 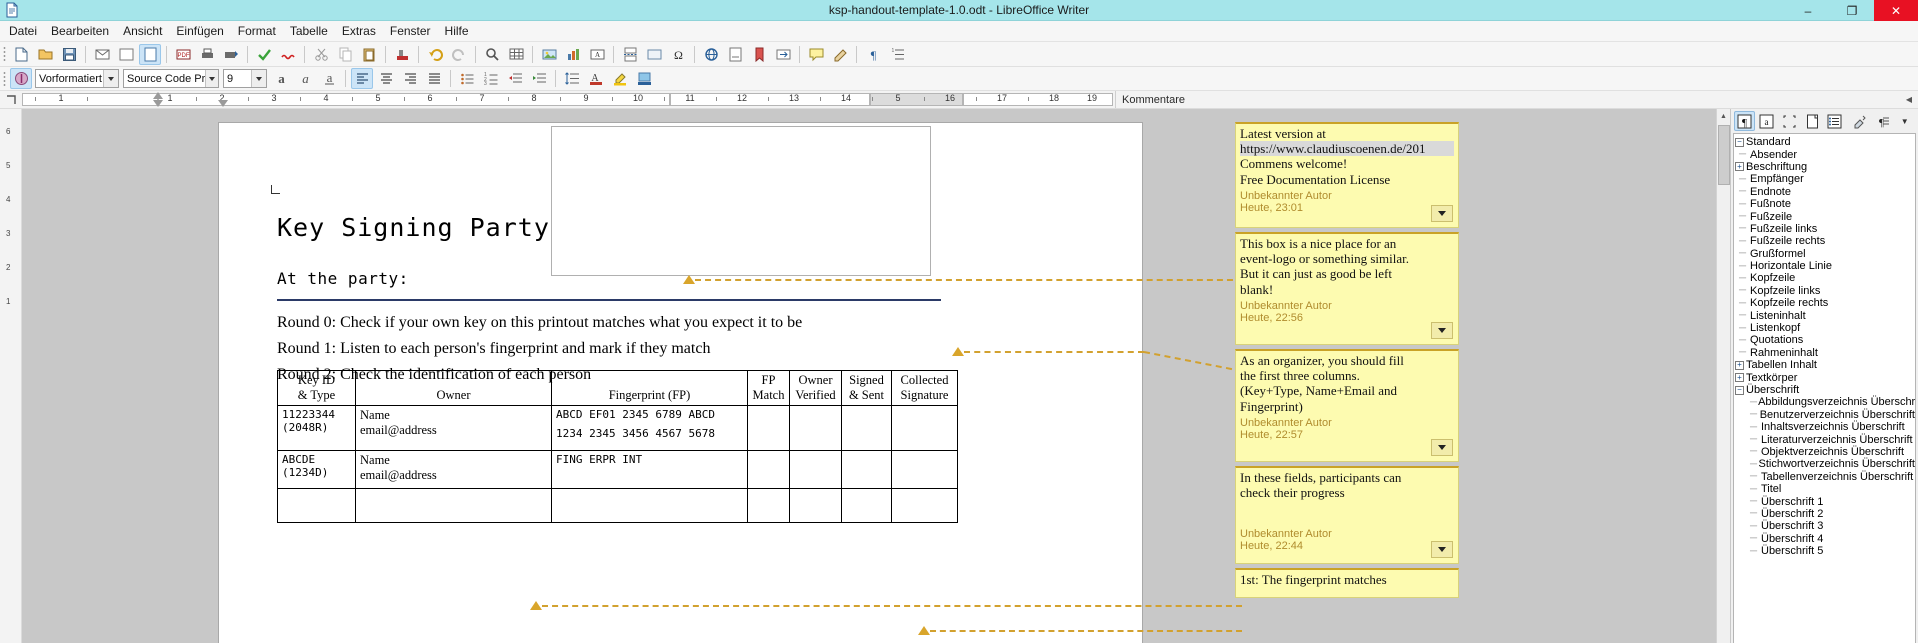 What do you see at coordinates (815, 505) in the screenshot?
I see `cell-owner-verified` at bounding box center [815, 505].